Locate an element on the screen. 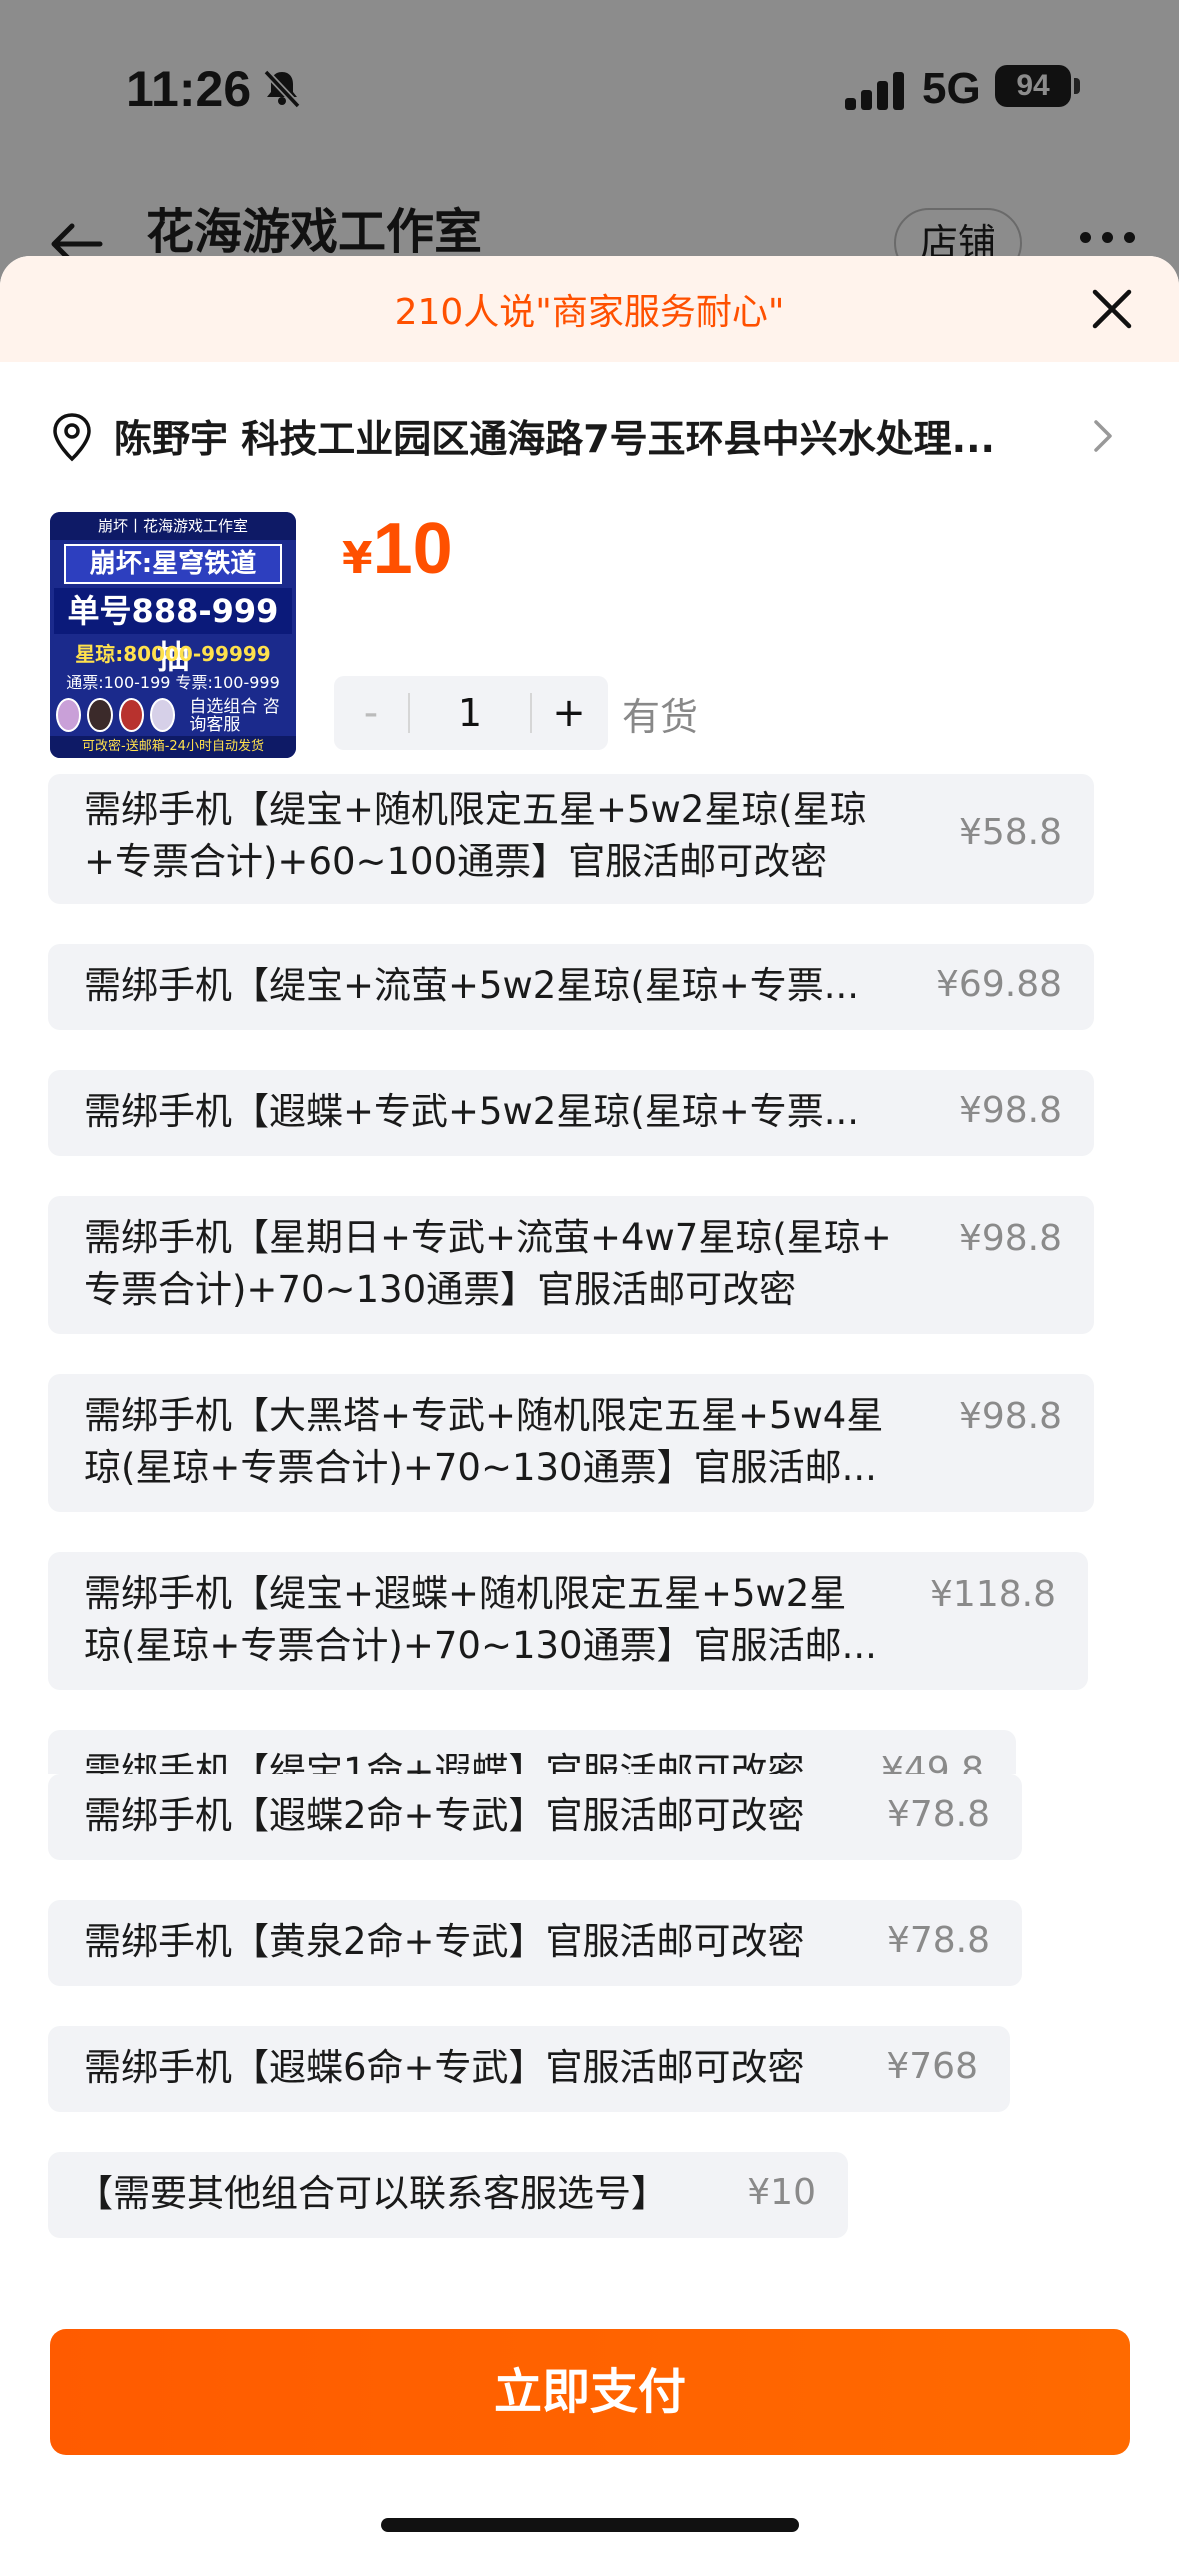 The image size is (1179, 2556). thumb-footer-label: 可改密-送邮箱-24小时自动发货 is located at coordinates (173, 747).